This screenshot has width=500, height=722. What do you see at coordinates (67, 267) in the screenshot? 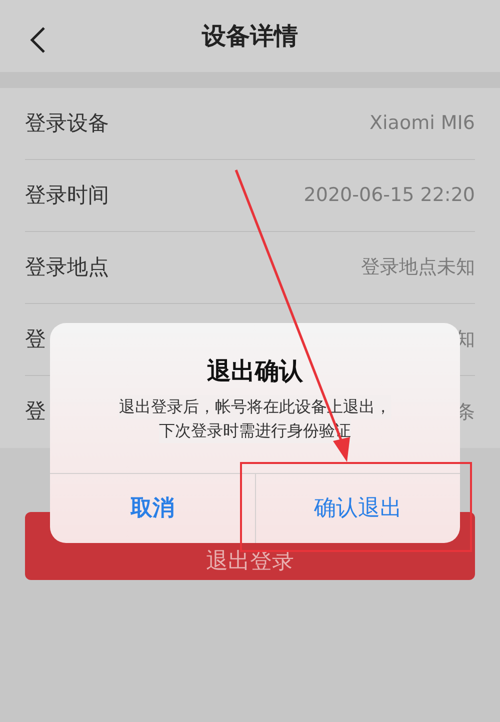
I see `row-label: 登录地点` at bounding box center [67, 267].